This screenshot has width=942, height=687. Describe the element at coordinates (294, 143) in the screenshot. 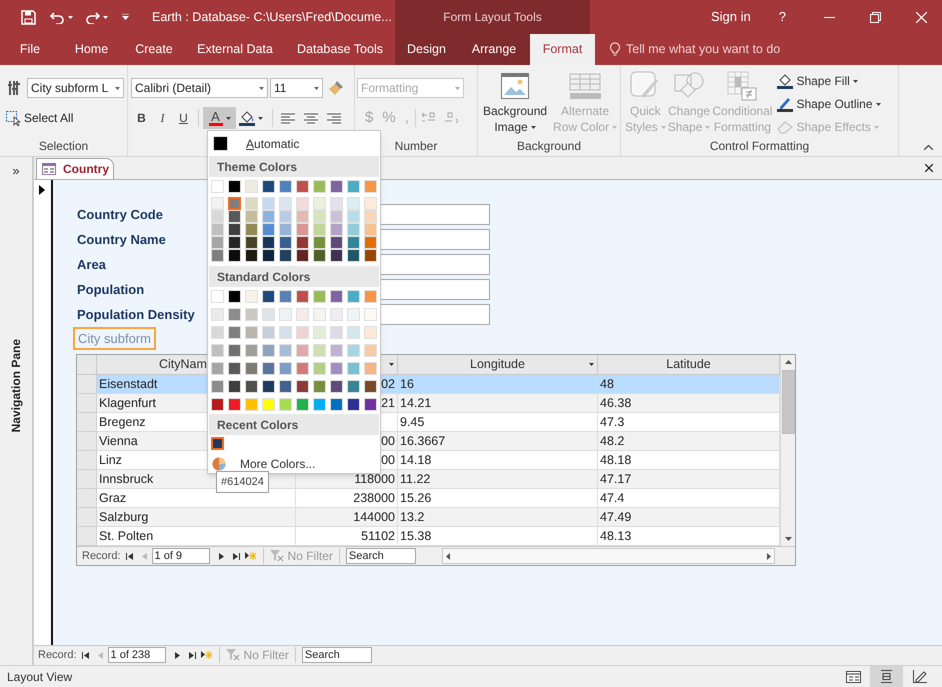

I see `automatic-color-item: Automatic` at that location.